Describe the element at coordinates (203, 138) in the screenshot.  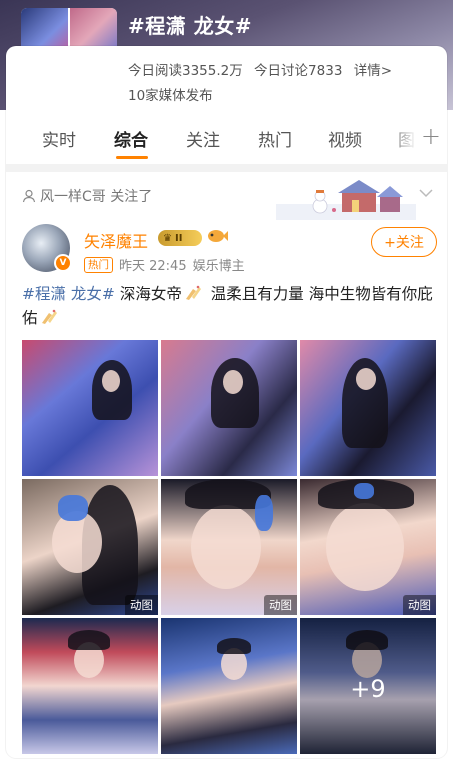
I see `tab-following: 关注` at that location.